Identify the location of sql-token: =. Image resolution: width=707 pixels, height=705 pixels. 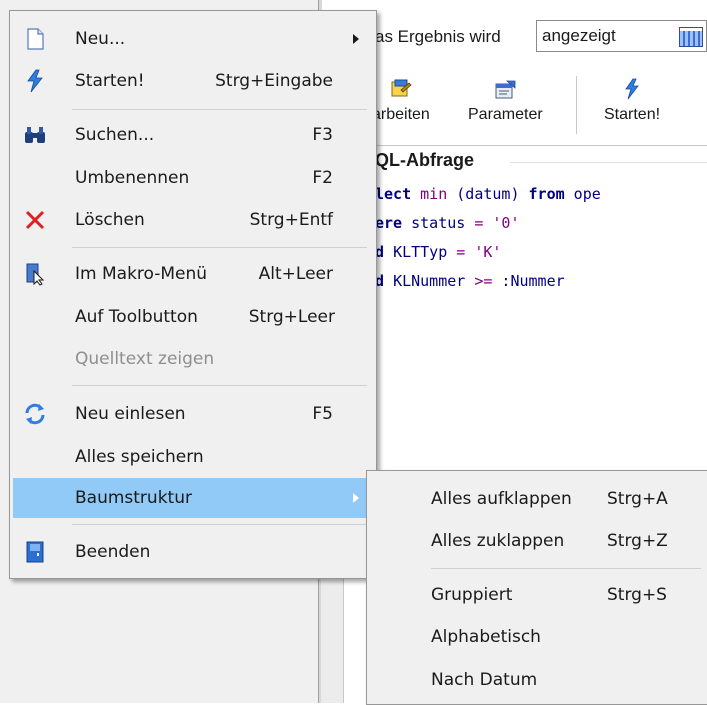
(461, 252).